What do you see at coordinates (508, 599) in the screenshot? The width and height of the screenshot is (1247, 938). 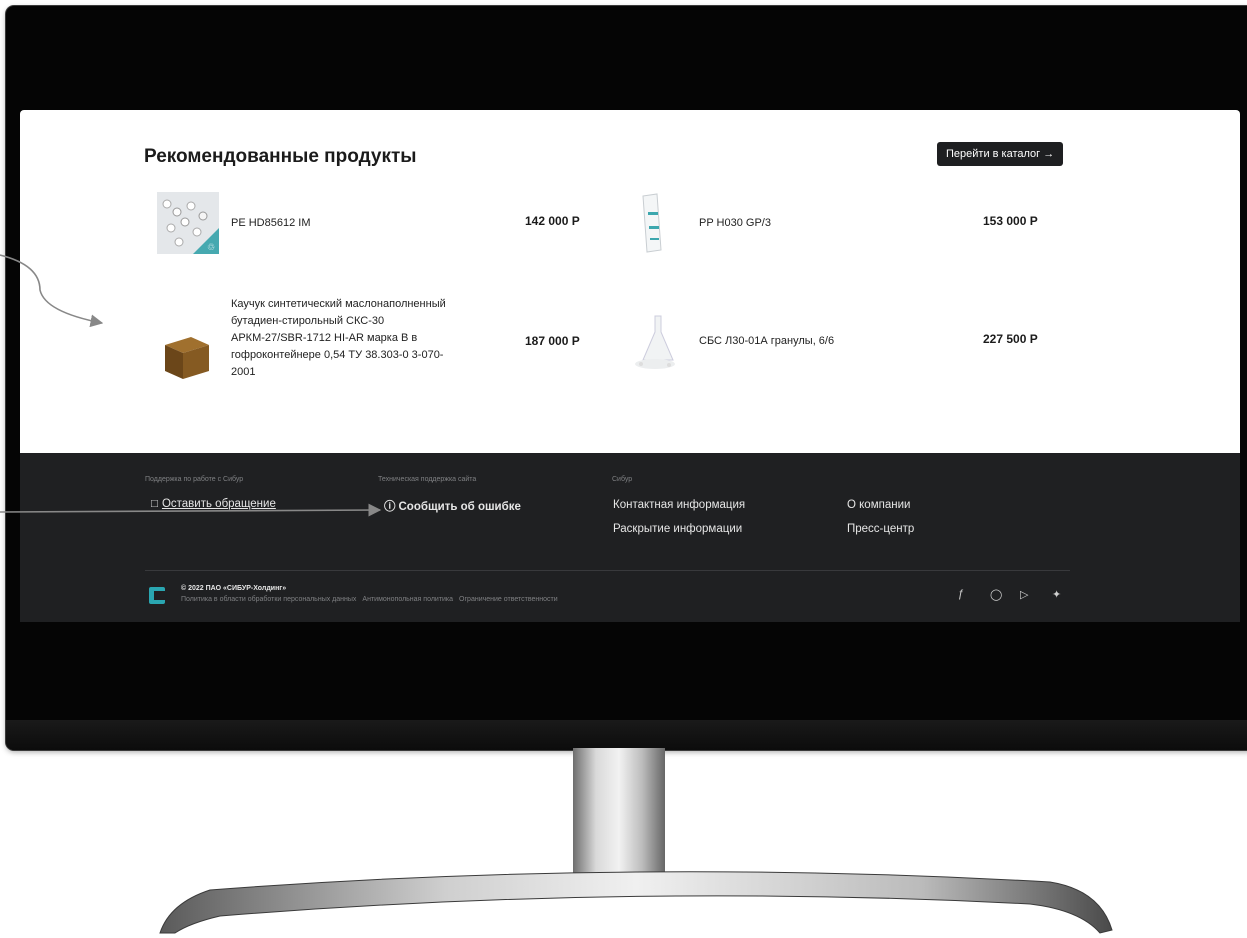 I see `legal-link-disclaimer: Ограничение ответственности` at bounding box center [508, 599].